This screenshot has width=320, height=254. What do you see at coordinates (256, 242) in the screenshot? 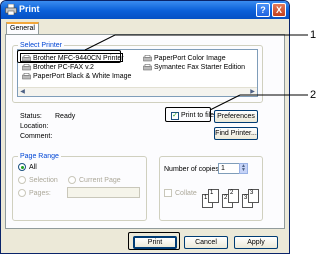
I see `apply-button: Apply` at bounding box center [256, 242].